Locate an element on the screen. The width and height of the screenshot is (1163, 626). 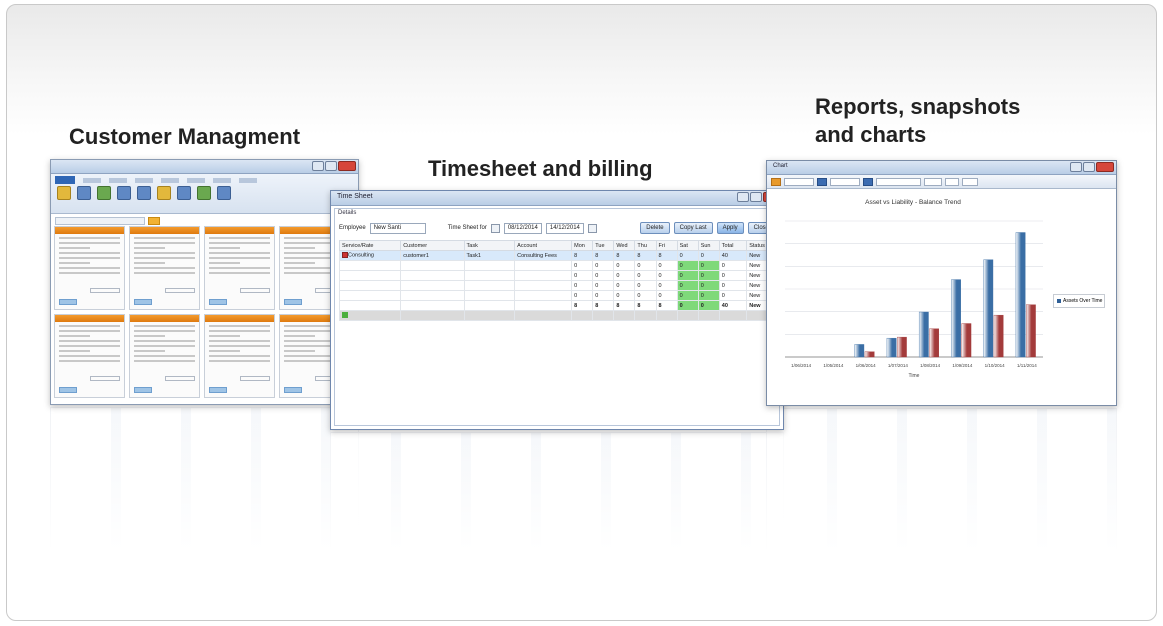
table-row is located at coordinates (558, 315).